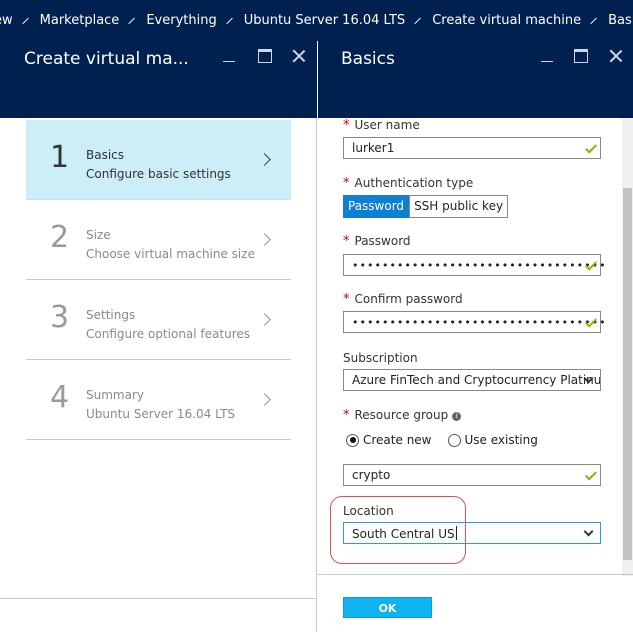 This screenshot has height=632, width=633. Describe the element at coordinates (111, 315) in the screenshot. I see `step-title: Settings` at that location.